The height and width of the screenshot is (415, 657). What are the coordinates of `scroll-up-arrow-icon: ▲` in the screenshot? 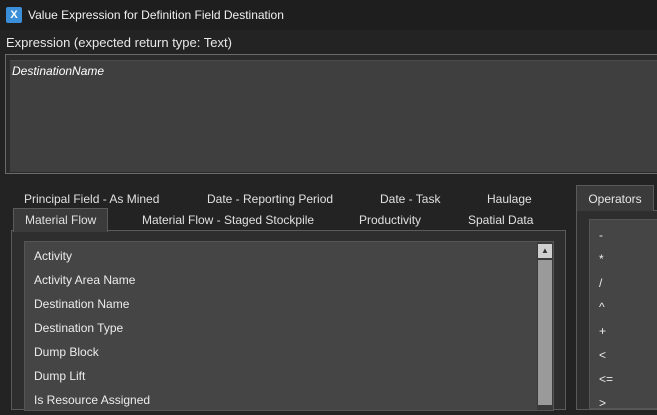 It's located at (545, 251).